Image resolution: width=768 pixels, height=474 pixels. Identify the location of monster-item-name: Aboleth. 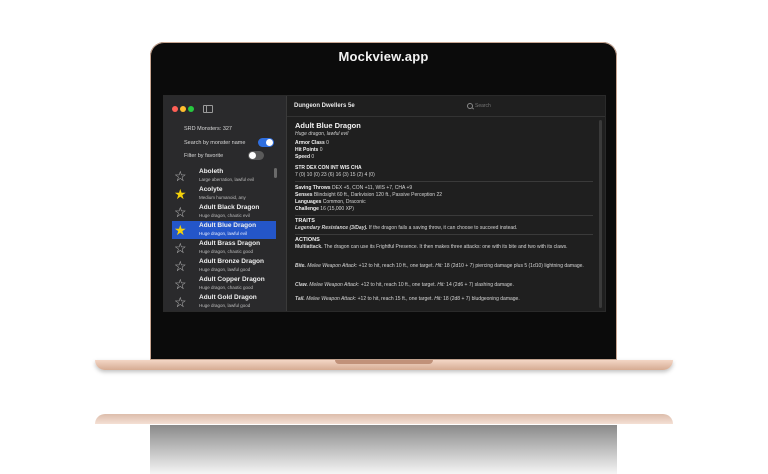
(211, 171).